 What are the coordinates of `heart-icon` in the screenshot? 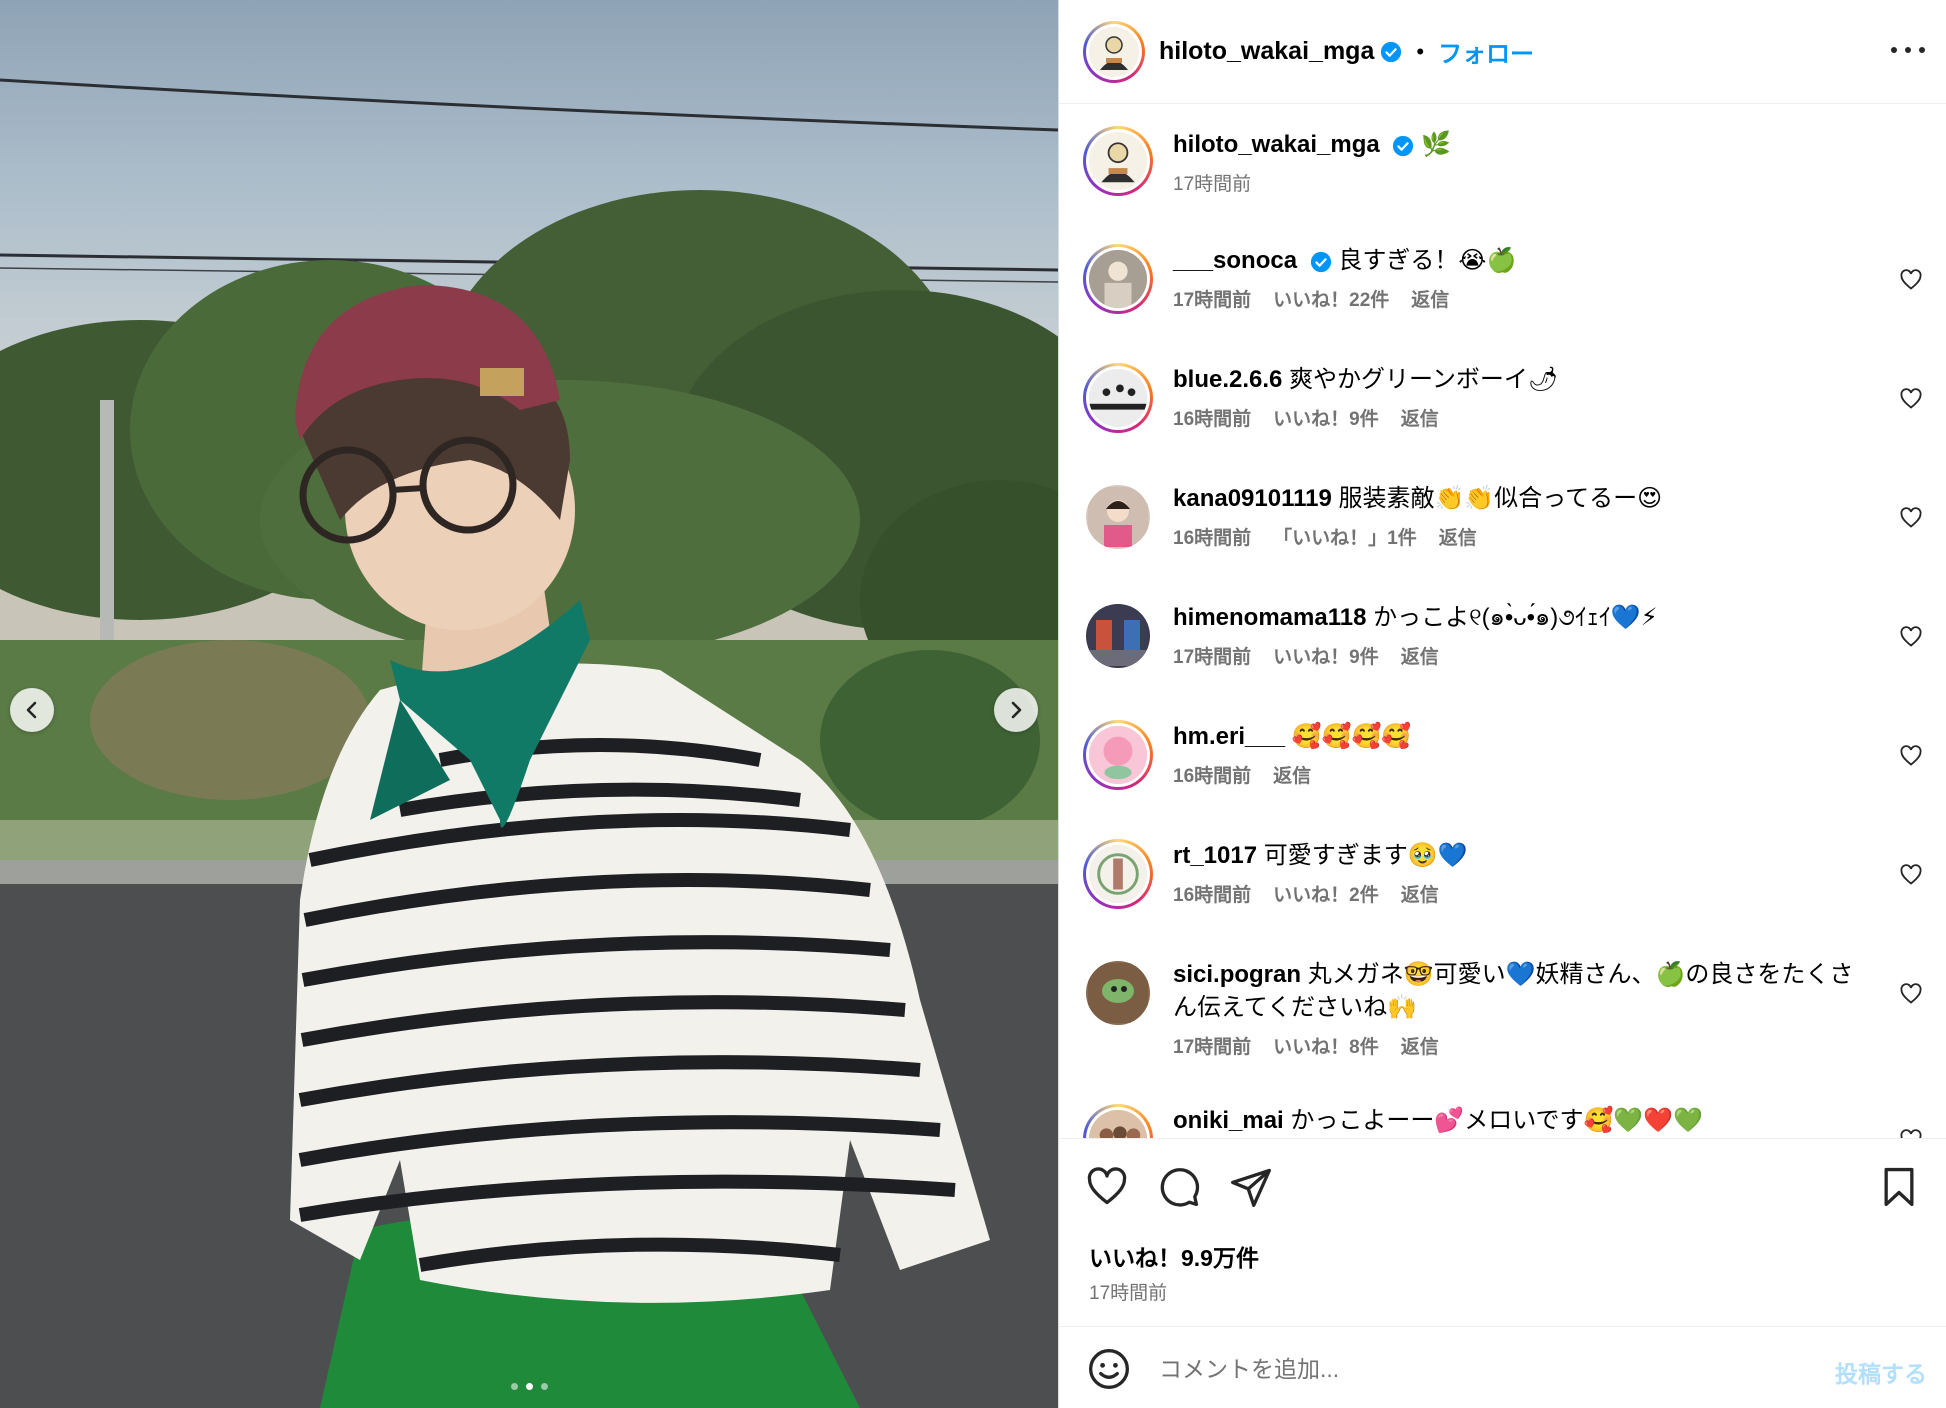 It's located at (1107, 1187).